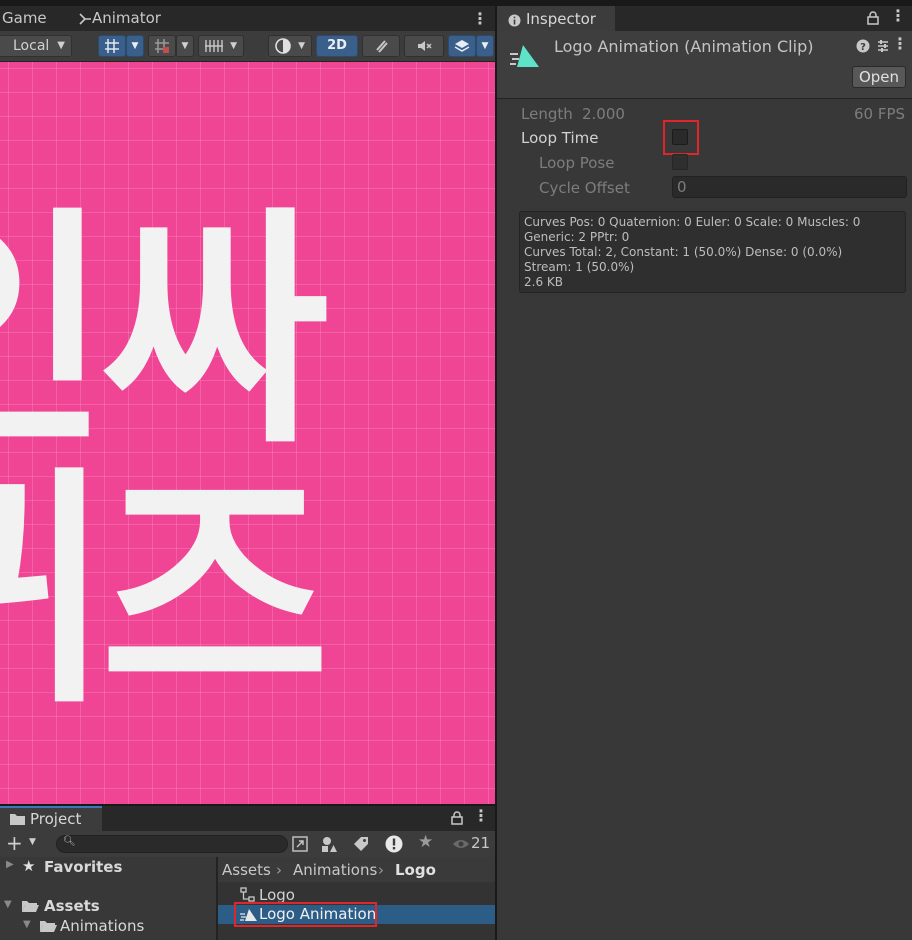 The width and height of the screenshot is (912, 940). I want to click on hidden-packages-count: 21, so click(481, 843).